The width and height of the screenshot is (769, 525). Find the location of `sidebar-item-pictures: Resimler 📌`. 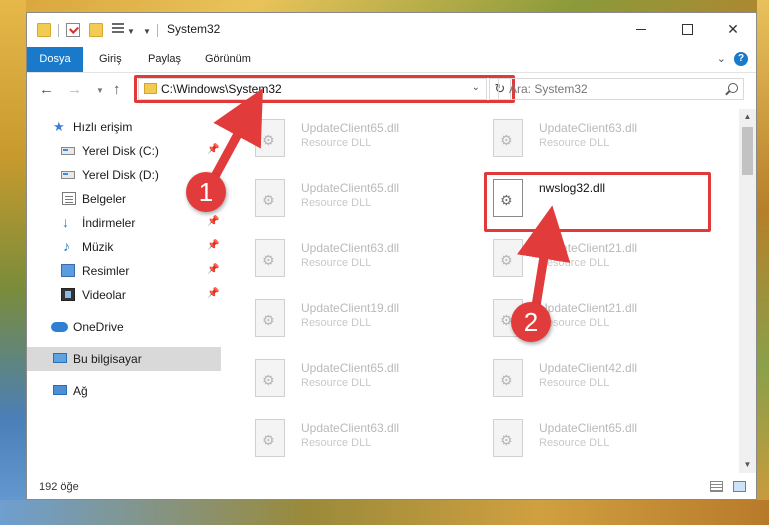

sidebar-item-pictures: Resimler 📌 is located at coordinates (124, 271).